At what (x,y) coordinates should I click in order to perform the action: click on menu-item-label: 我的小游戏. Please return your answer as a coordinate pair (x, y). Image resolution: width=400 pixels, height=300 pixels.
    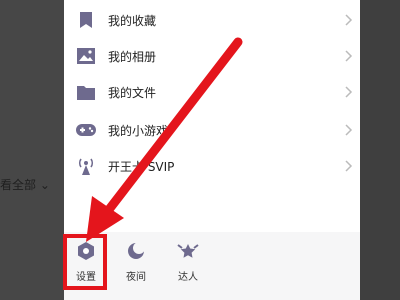
    Looking at the image, I should click on (138, 130).